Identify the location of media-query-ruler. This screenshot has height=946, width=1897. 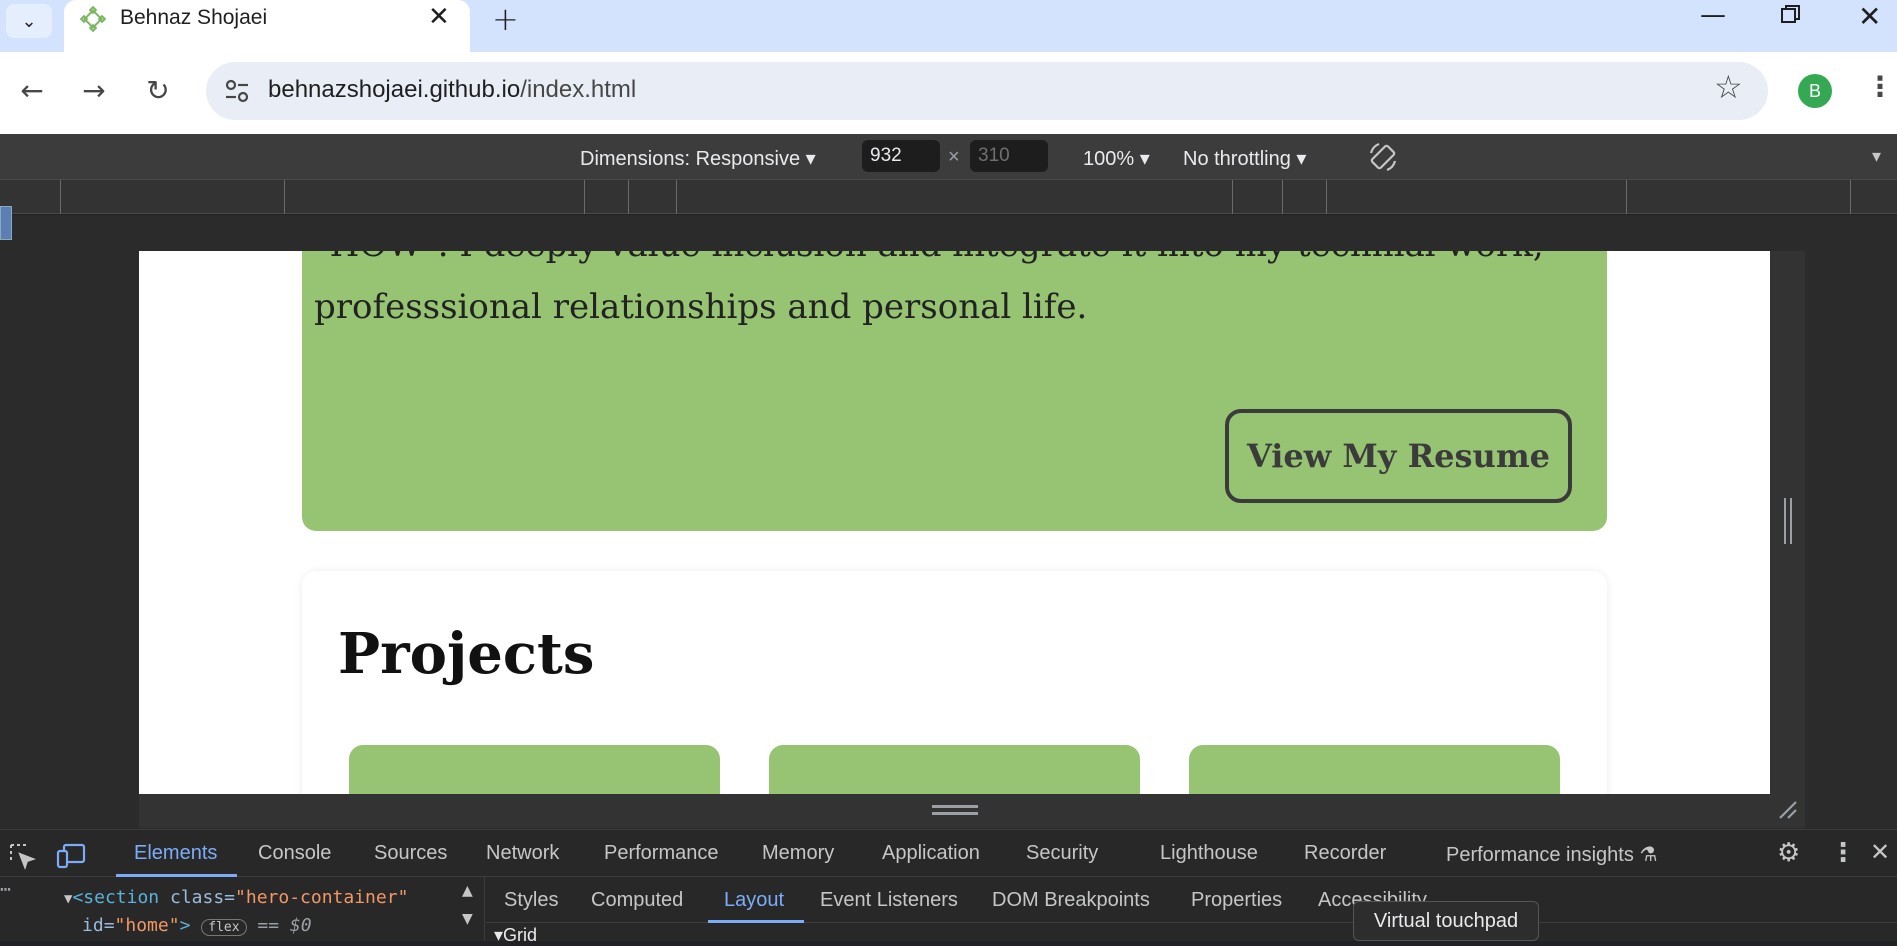
(948, 197).